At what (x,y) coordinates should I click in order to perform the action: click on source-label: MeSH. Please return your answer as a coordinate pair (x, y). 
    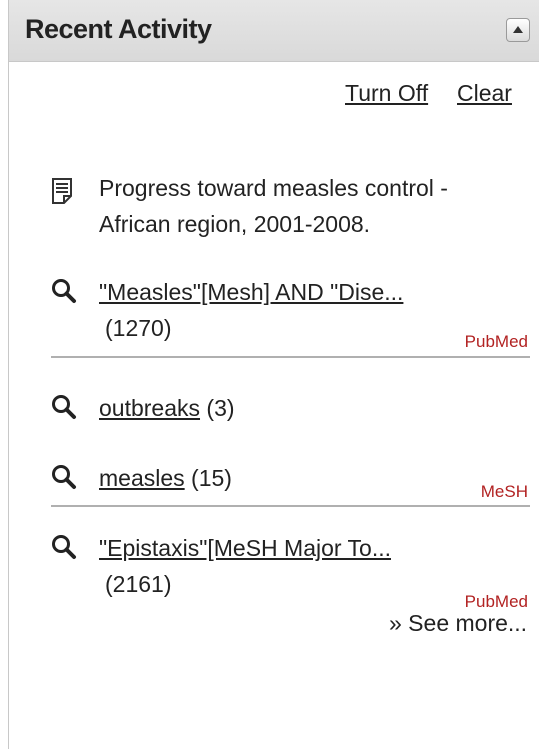
    Looking at the image, I should click on (504, 491).